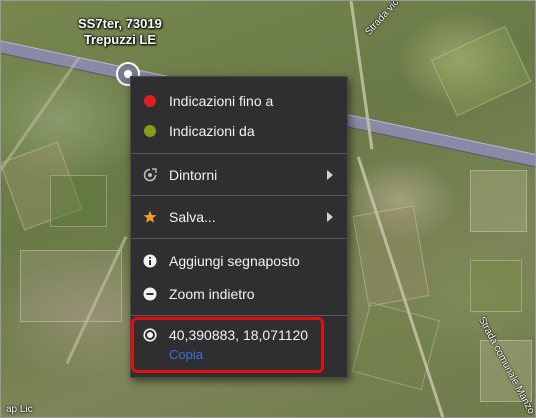 The height and width of the screenshot is (418, 536). Describe the element at coordinates (120, 23) in the screenshot. I see `place-label-line1: SS7ter, 73019` at that location.